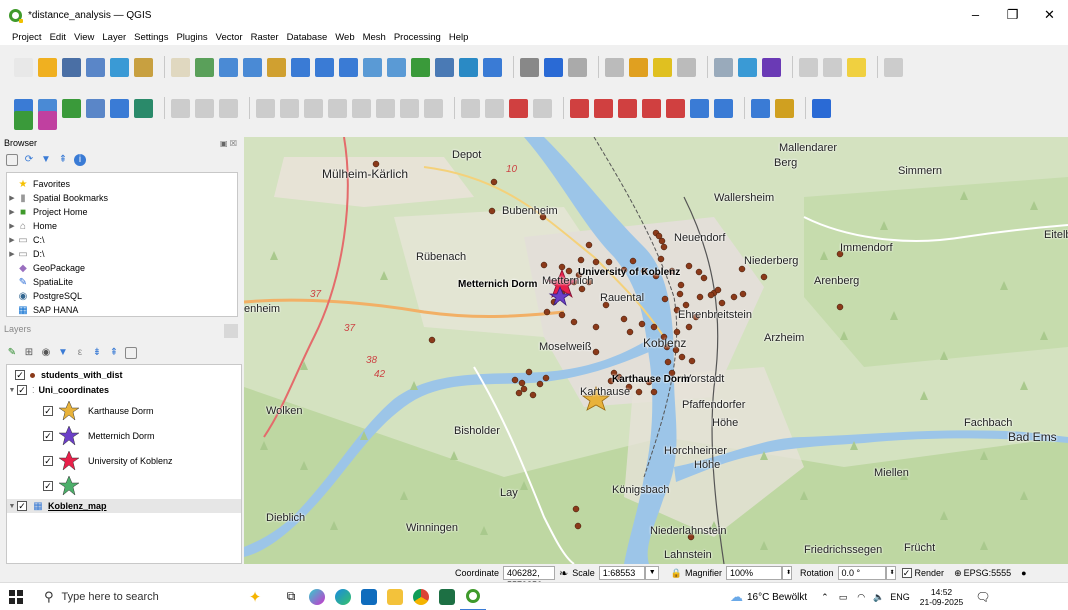 This screenshot has height=610, width=1068. What do you see at coordinates (317, 596) in the screenshot?
I see `copilot-icon` at bounding box center [317, 596].